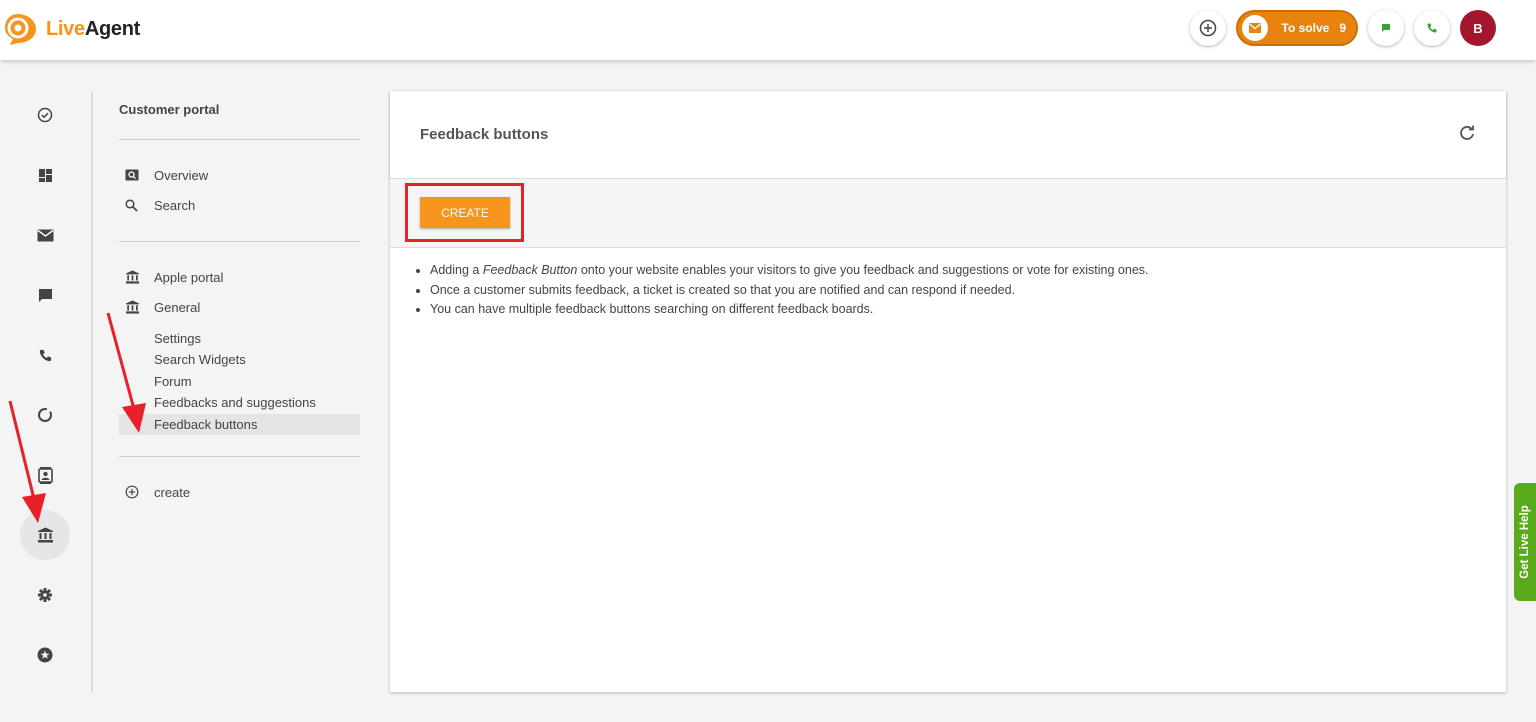 The height and width of the screenshot is (722, 1536). I want to click on phone-status-button, so click(1432, 28).